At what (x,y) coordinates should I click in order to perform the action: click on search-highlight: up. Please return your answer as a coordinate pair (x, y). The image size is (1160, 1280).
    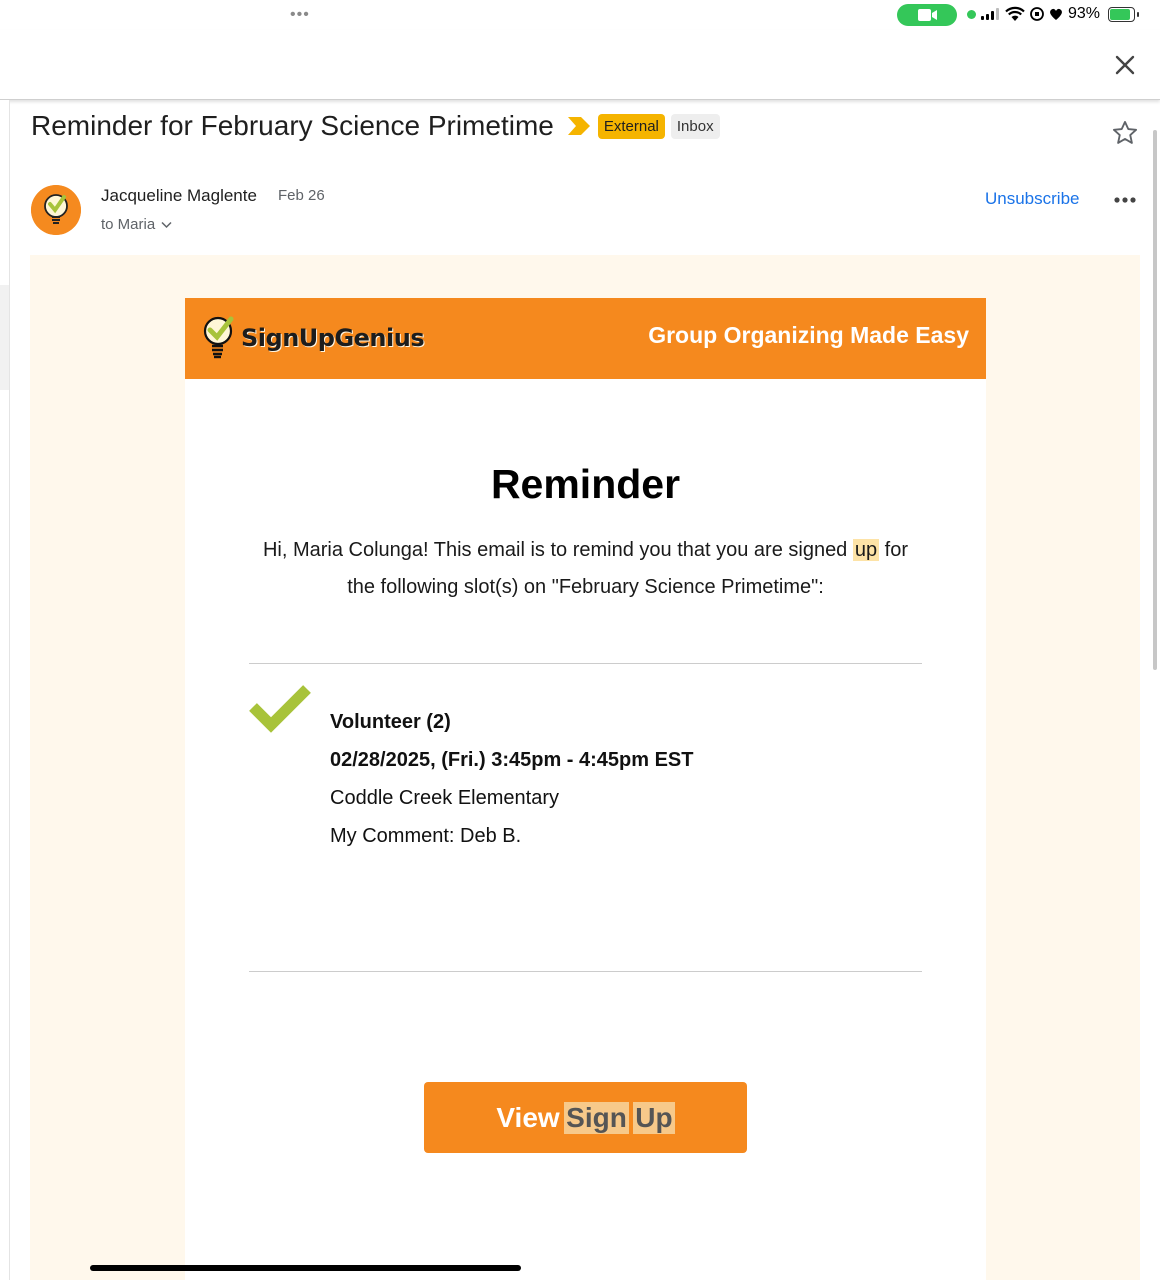
    Looking at the image, I should click on (866, 550).